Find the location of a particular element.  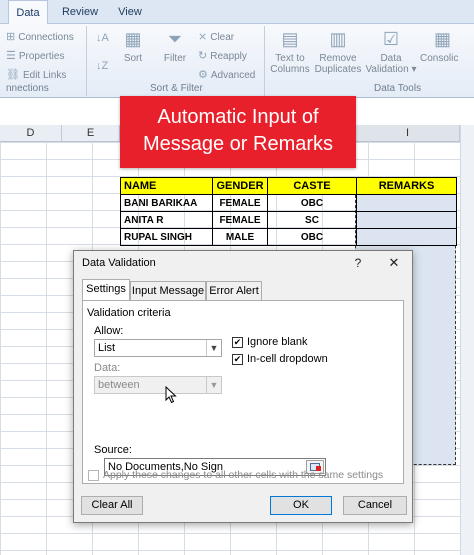

in-cell-dropdown-checkbox: ✔ is located at coordinates (237, 359).